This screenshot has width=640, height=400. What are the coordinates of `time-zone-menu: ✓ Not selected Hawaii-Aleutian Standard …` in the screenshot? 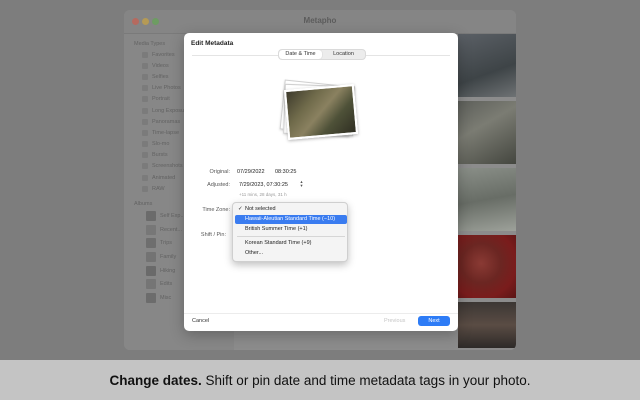 It's located at (290, 232).